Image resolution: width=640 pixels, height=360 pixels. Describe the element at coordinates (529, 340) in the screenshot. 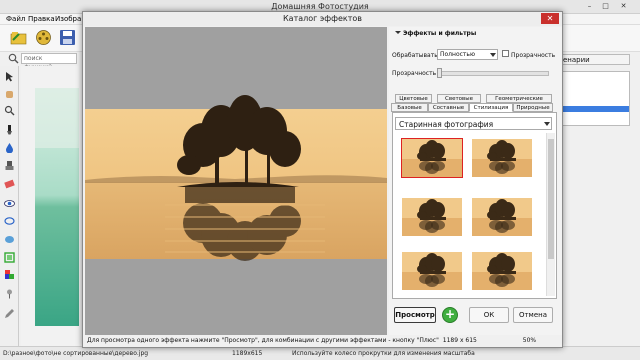

I see `zoom-text: 50%` at that location.